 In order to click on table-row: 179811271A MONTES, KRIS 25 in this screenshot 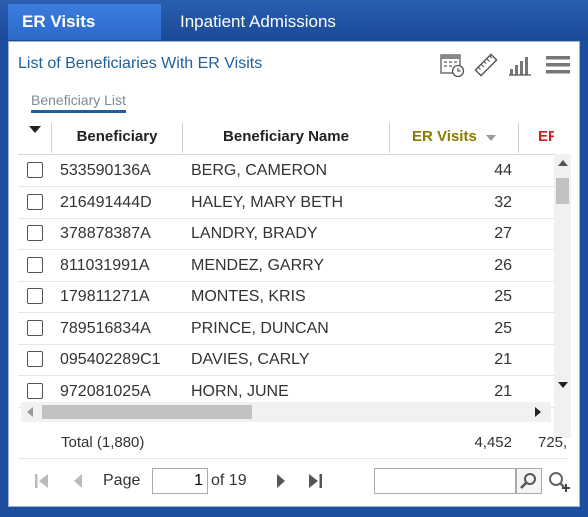, I will do `click(286, 297)`.